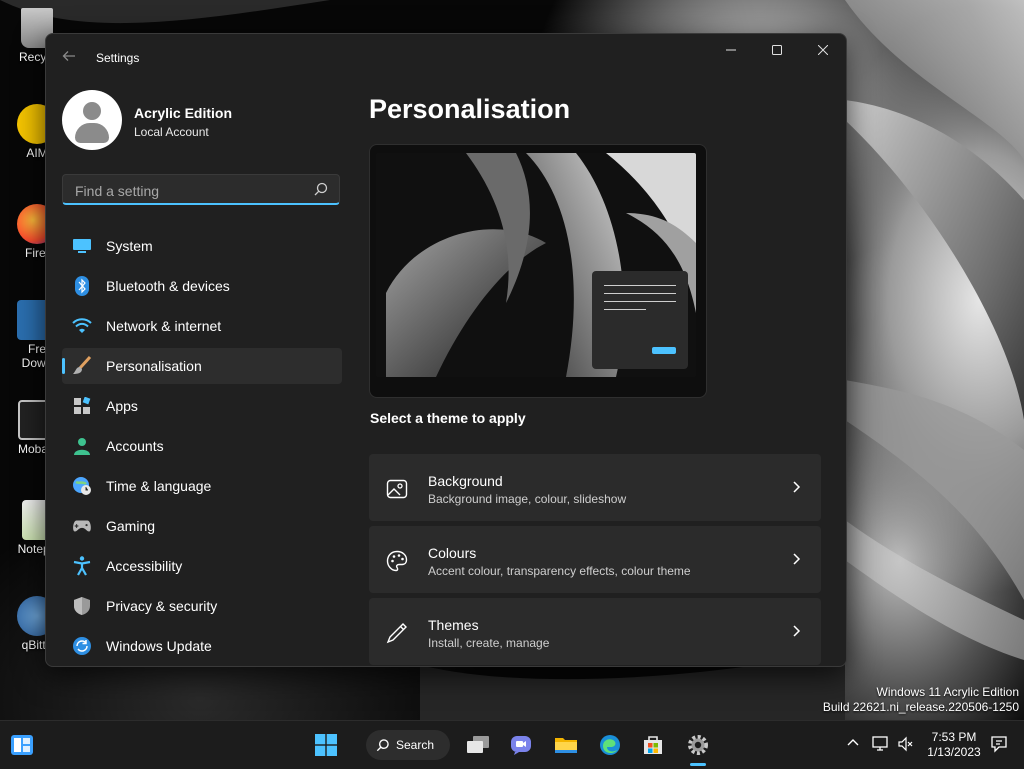 The image size is (1024, 769). I want to click on volume-tray-button, so click(906, 744).